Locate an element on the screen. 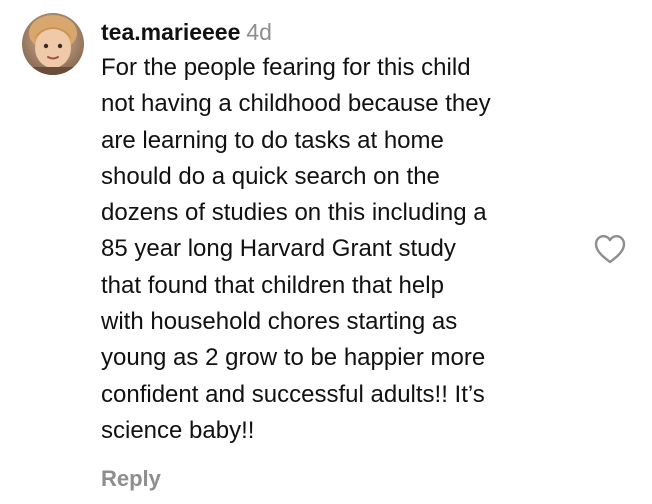  avatar is located at coordinates (53, 44).